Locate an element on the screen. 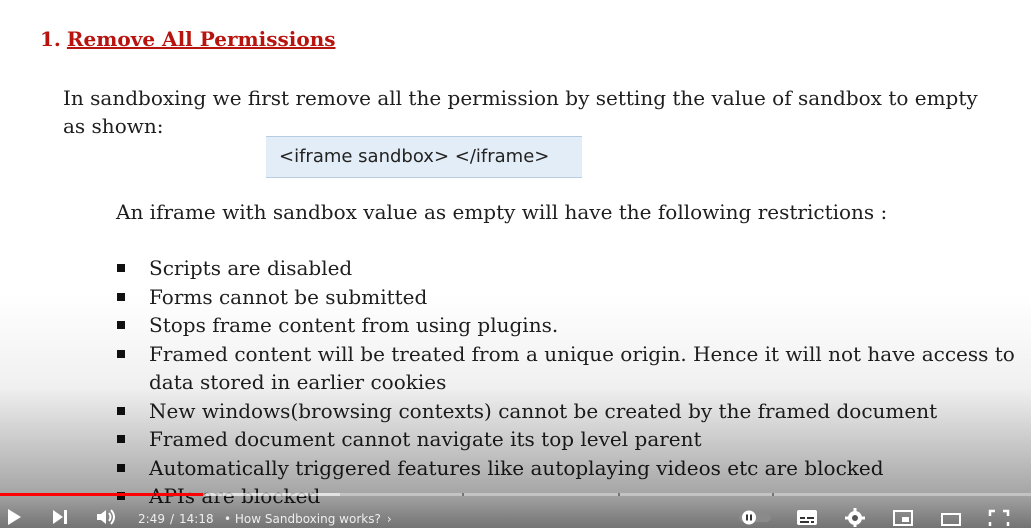  fullscreen-button is located at coordinates (999, 516).